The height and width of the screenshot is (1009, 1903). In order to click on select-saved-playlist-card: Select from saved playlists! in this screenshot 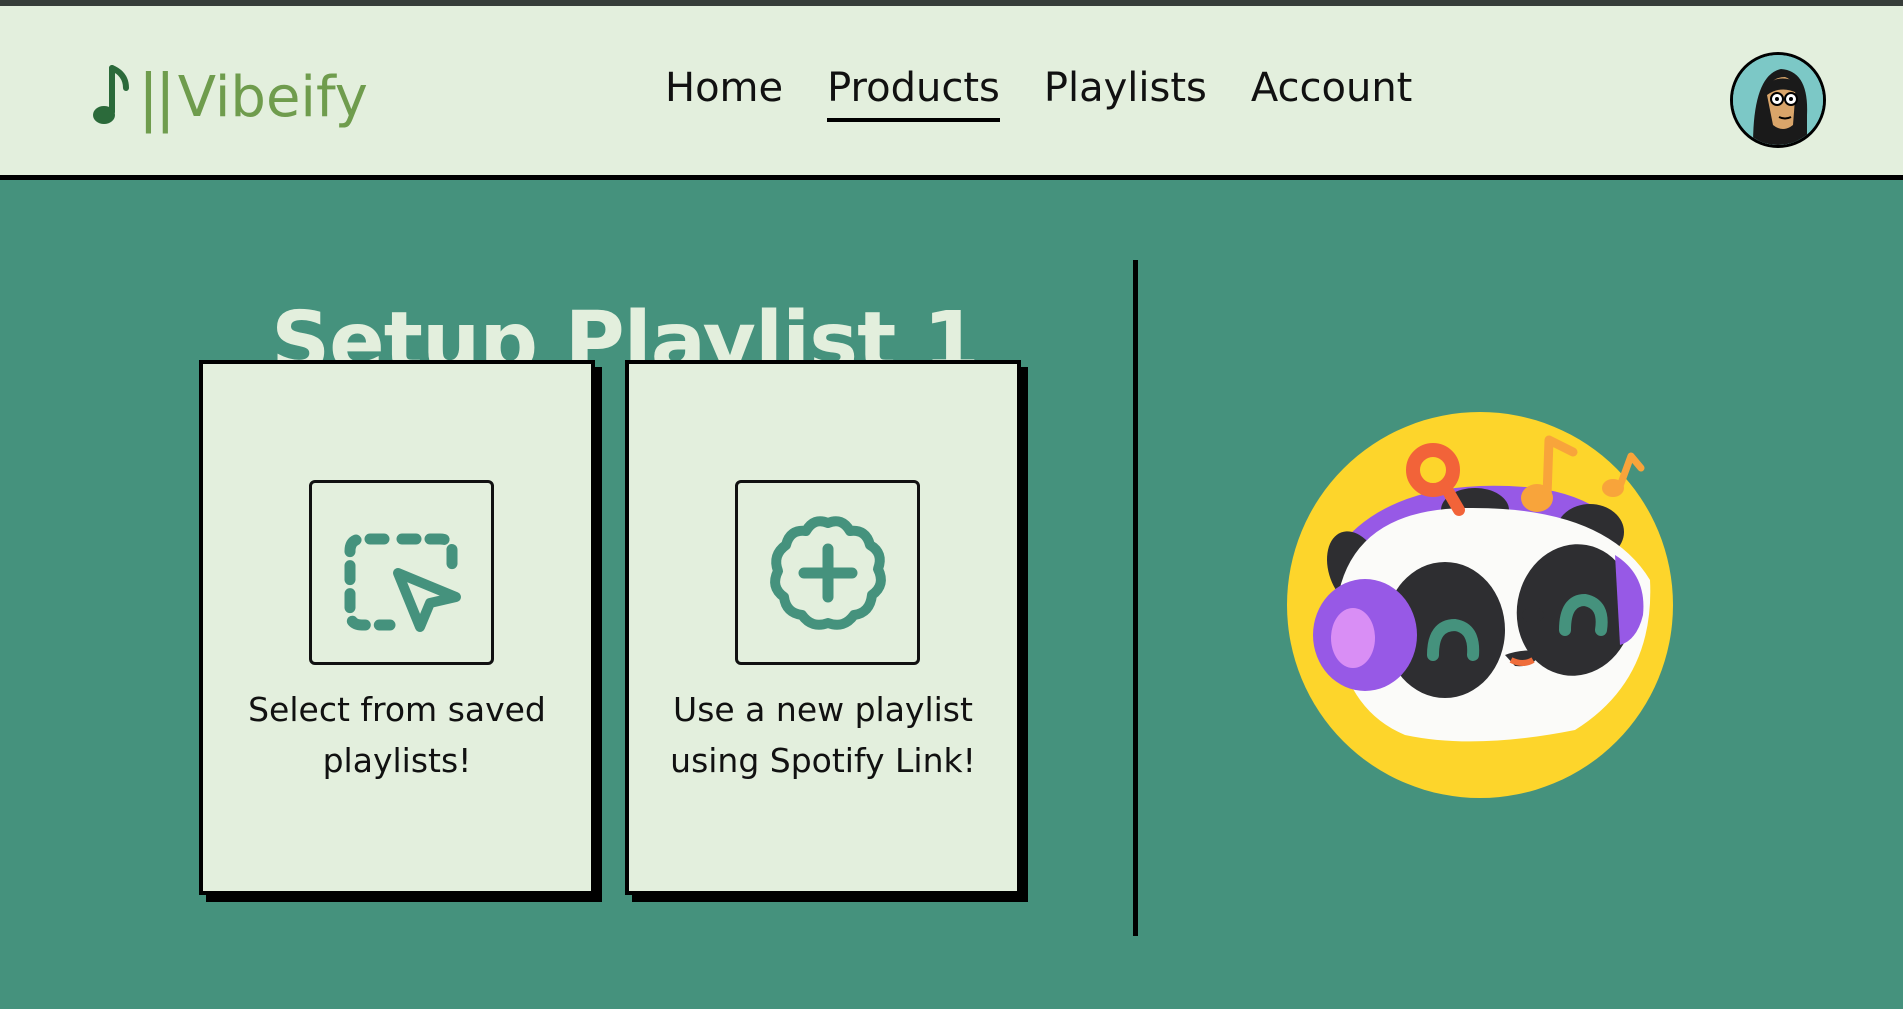, I will do `click(397, 627)`.